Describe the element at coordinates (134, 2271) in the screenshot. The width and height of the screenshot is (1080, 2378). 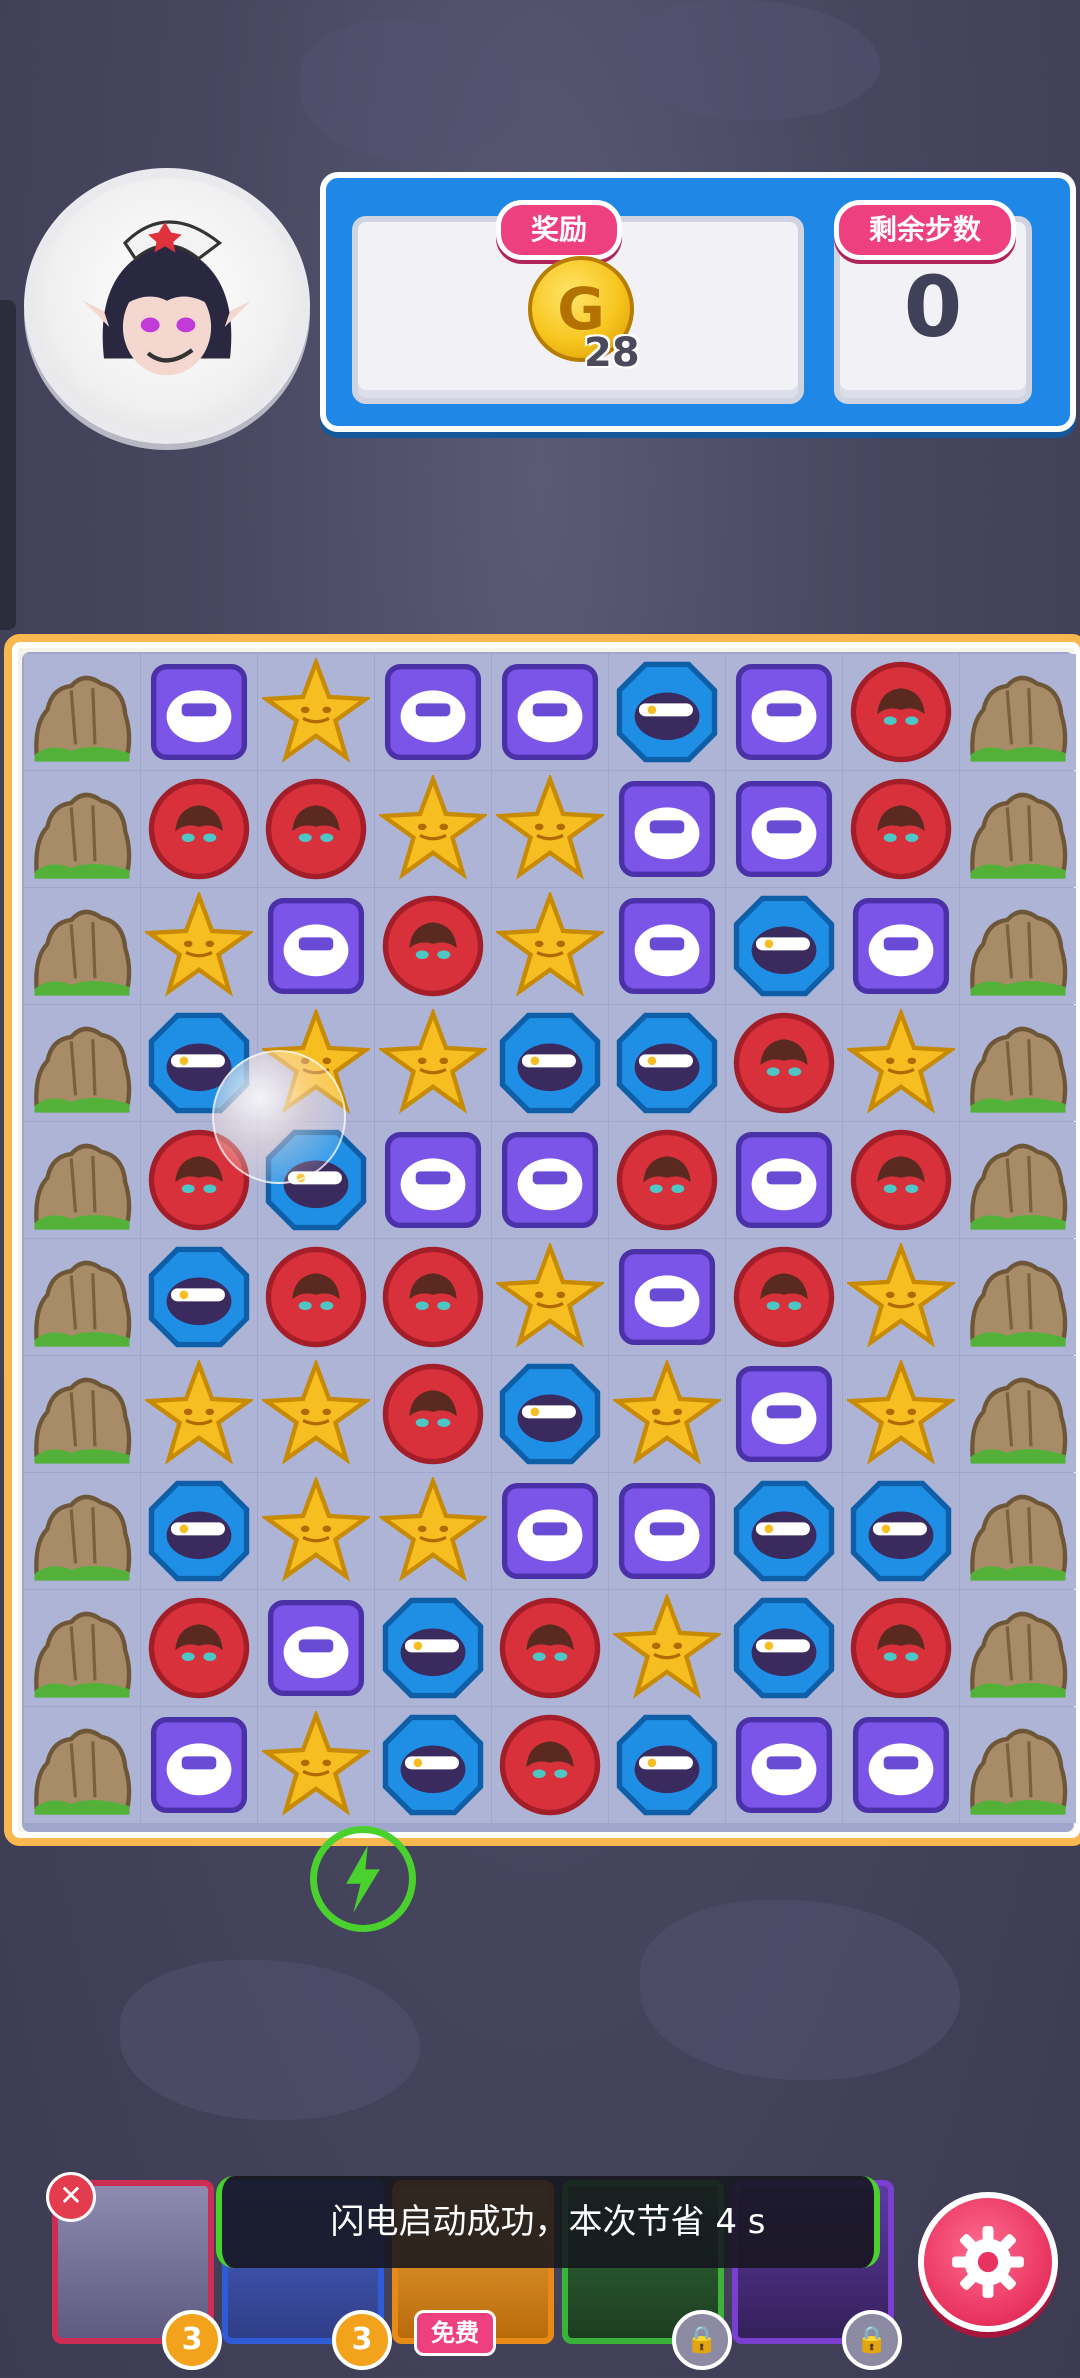
I see `hero-card-1: ✕ 3` at that location.